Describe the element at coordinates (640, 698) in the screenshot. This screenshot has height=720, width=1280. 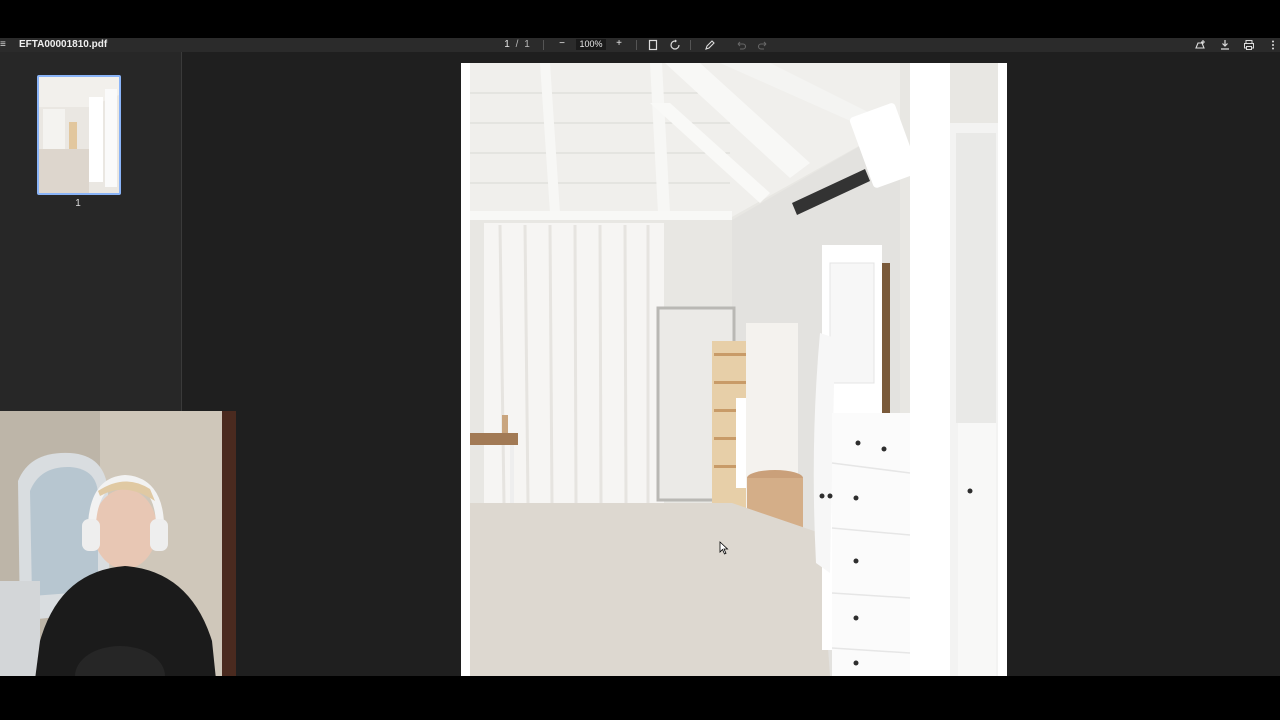
I see `letterbox-bottom` at that location.